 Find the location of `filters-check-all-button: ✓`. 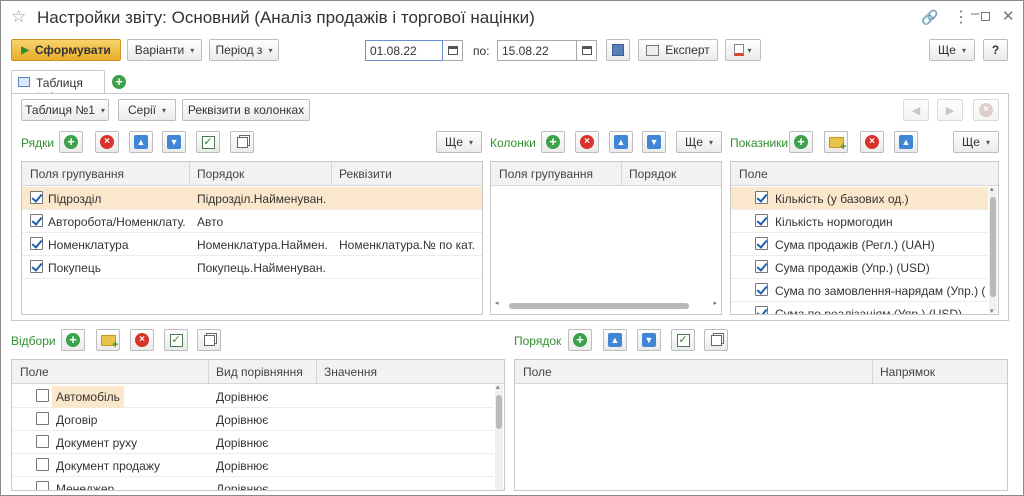

filters-check-all-button: ✓ is located at coordinates (176, 340).